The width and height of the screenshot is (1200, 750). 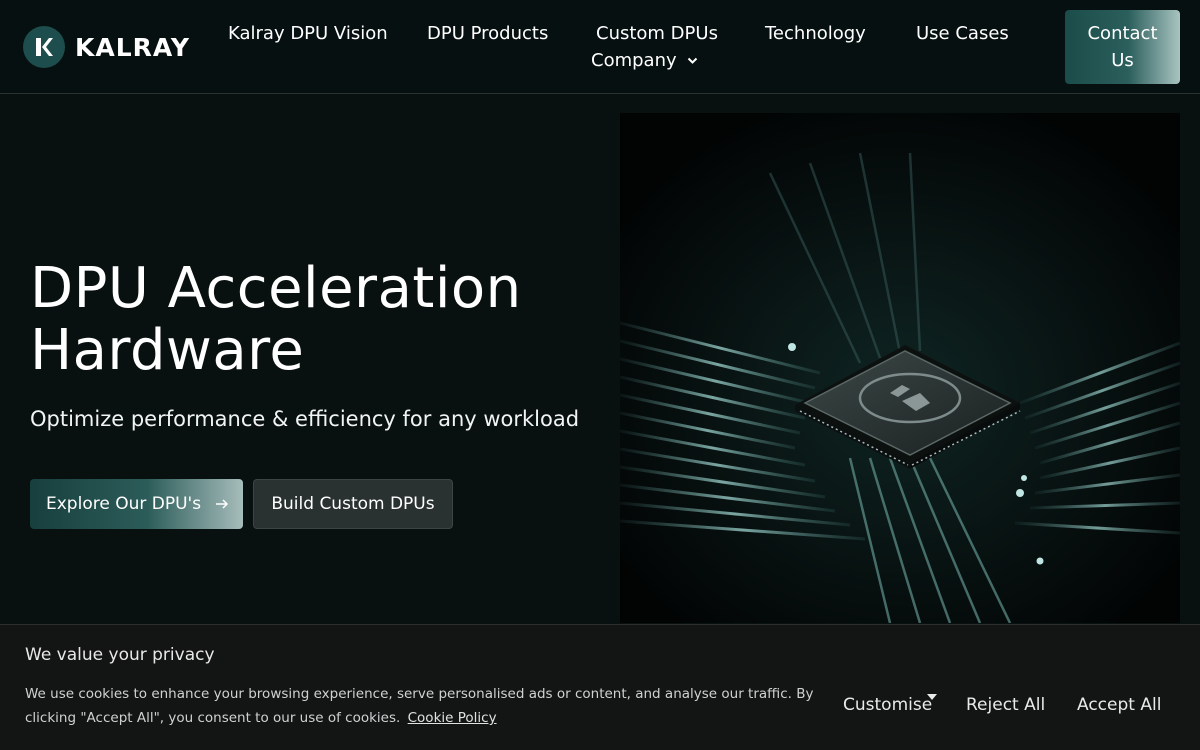 I want to click on accept-all-button: Accept All, so click(x=1119, y=705).